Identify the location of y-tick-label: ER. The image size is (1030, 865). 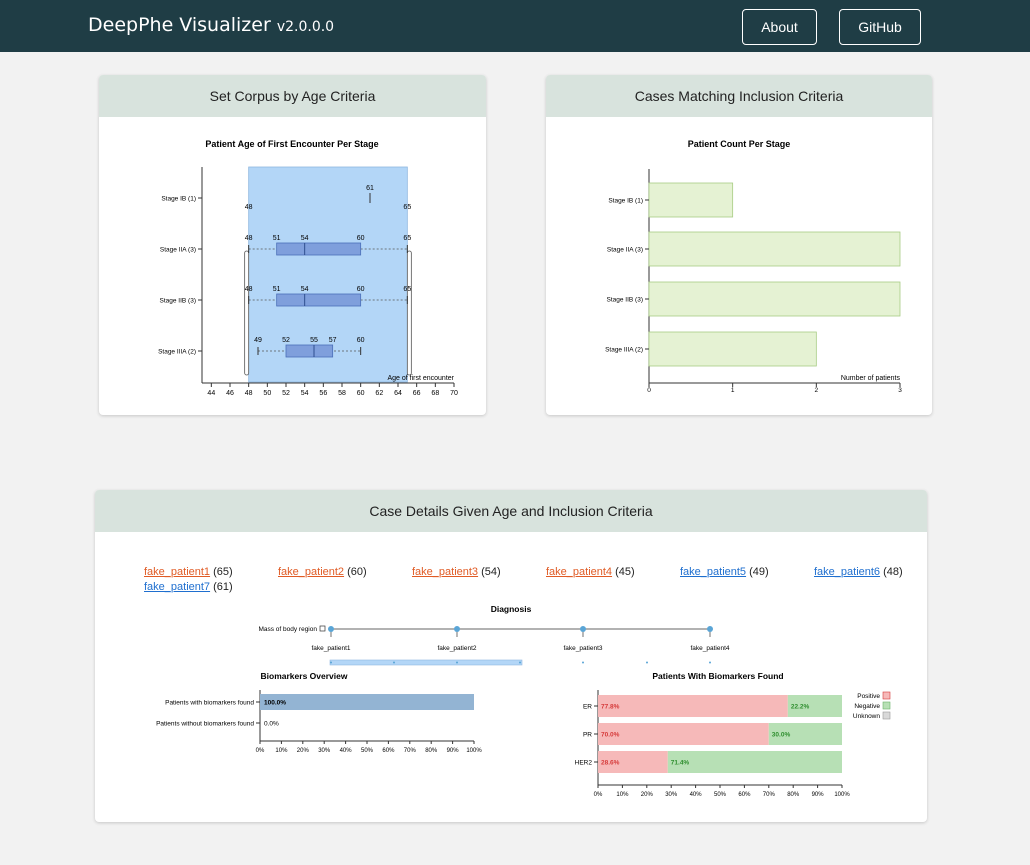
(587, 707).